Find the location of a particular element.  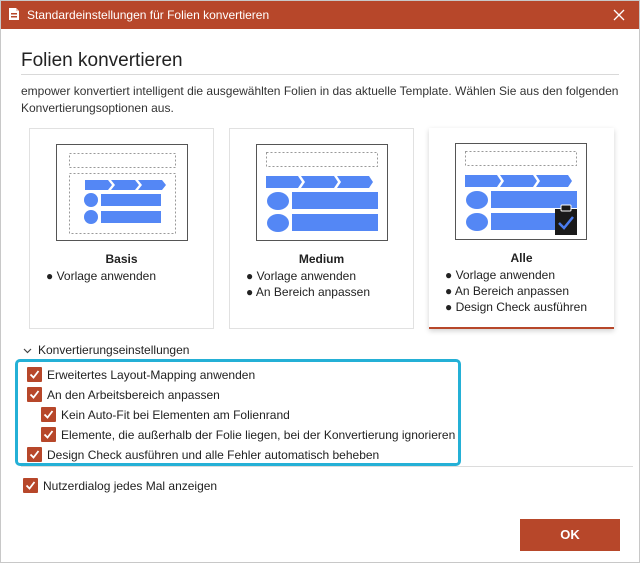

close-icon is located at coordinates (619, 15).